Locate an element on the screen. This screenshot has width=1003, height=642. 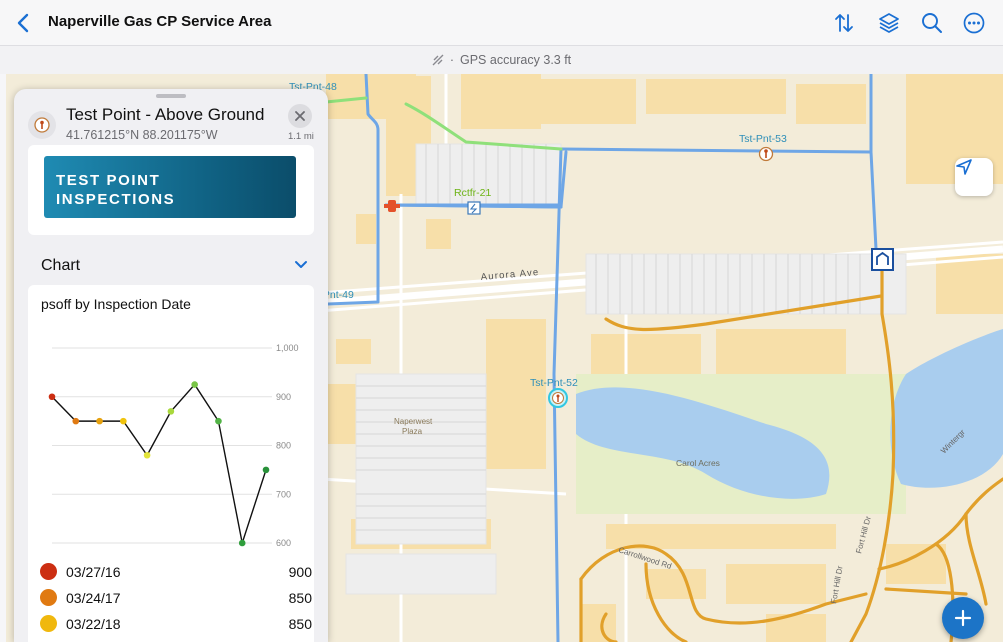
distance-label: 1.1 mi is located at coordinates (301, 136).